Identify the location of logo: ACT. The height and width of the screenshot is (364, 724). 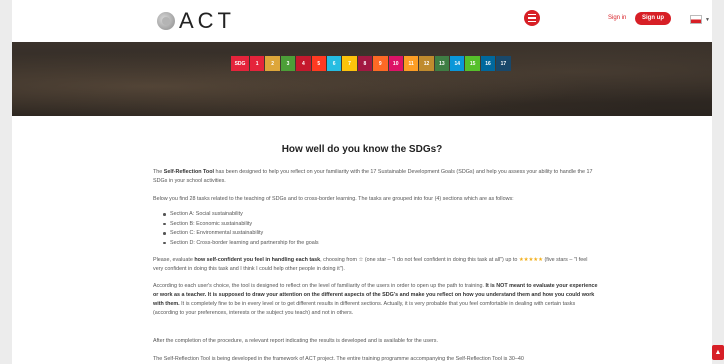
(196, 21).